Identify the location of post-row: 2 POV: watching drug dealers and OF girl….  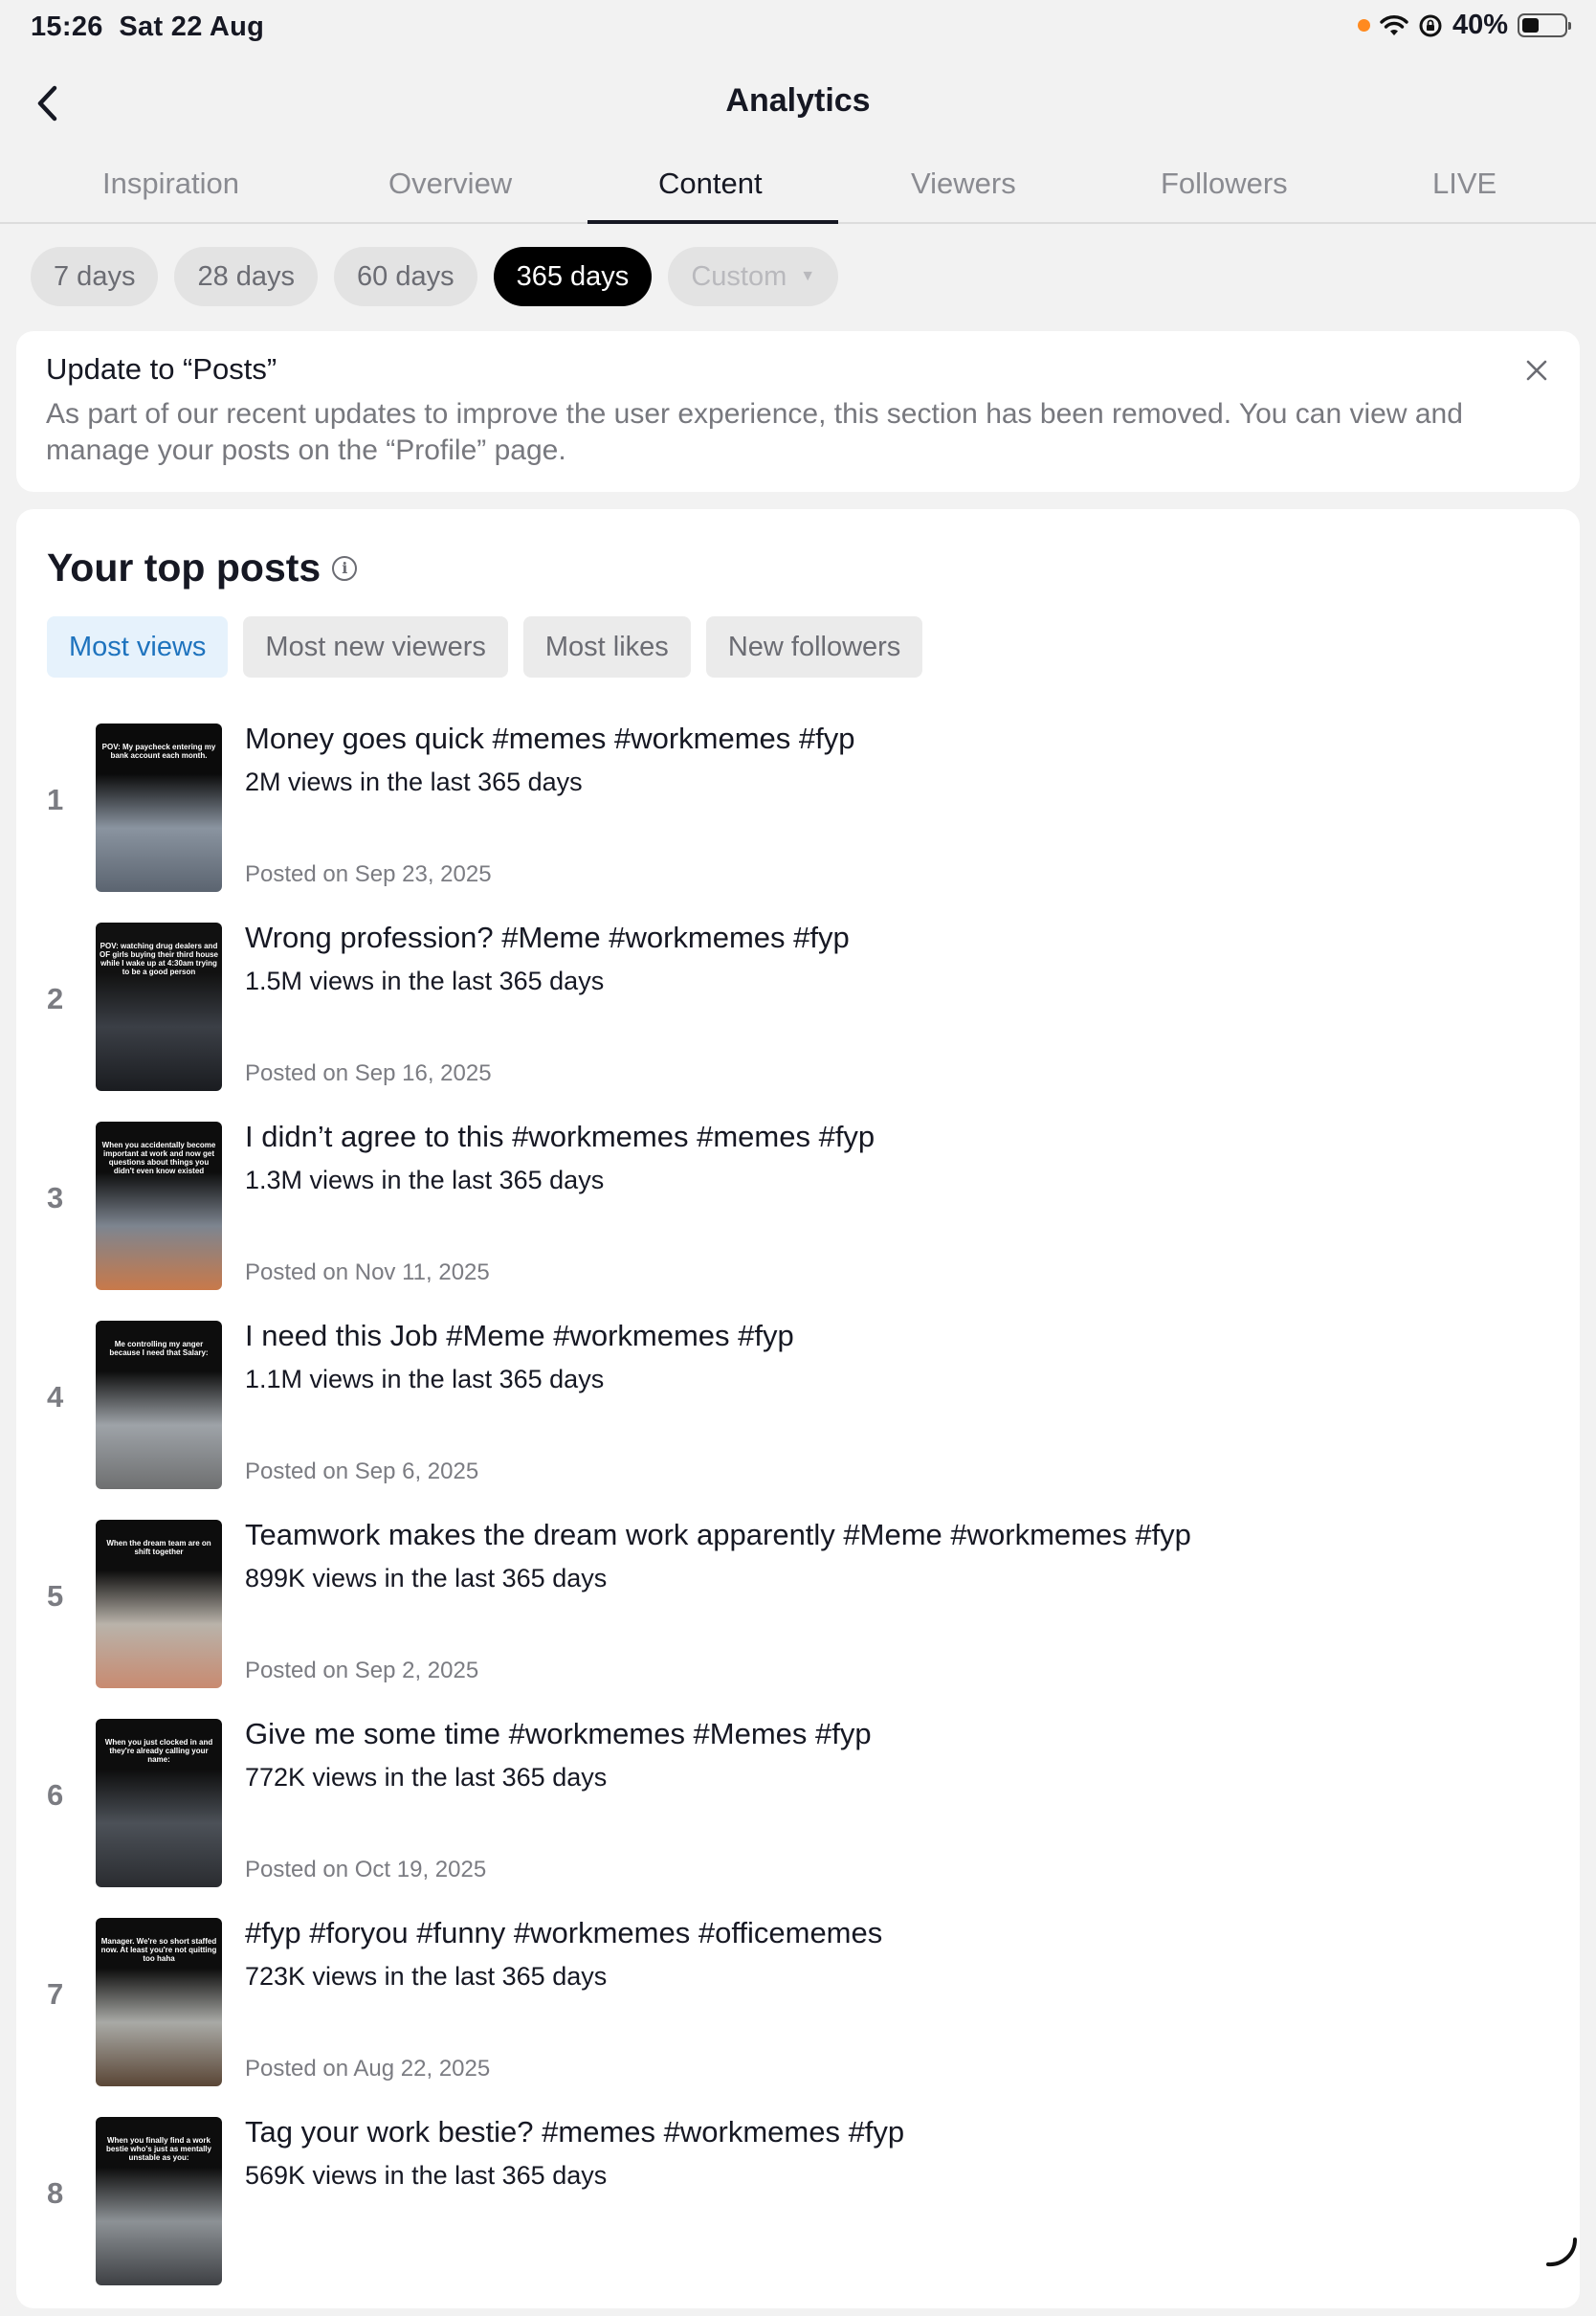
(798, 1021).